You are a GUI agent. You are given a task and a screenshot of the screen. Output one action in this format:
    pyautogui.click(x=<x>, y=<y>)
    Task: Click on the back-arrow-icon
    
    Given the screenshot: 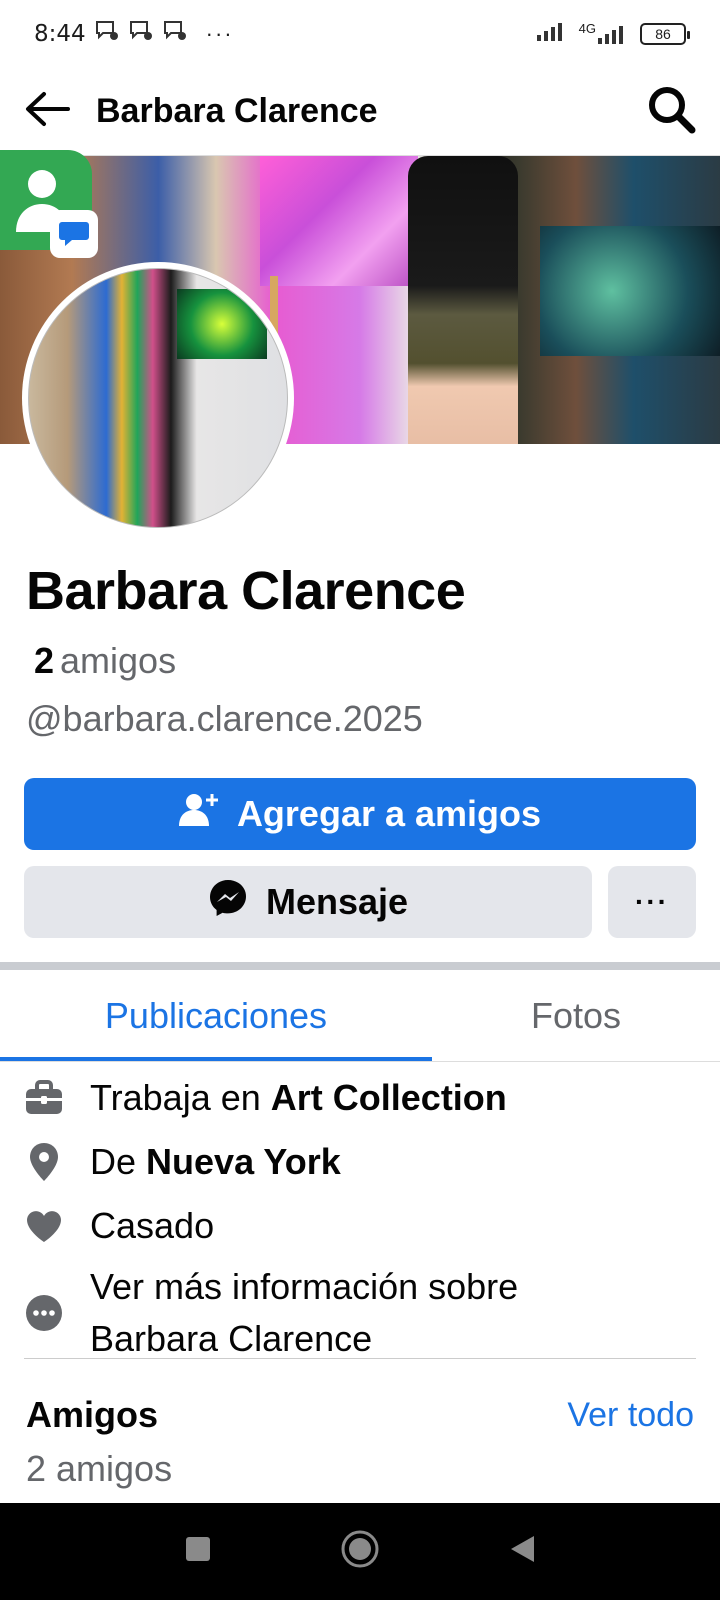 What is the action you would take?
    pyautogui.click(x=47, y=111)
    